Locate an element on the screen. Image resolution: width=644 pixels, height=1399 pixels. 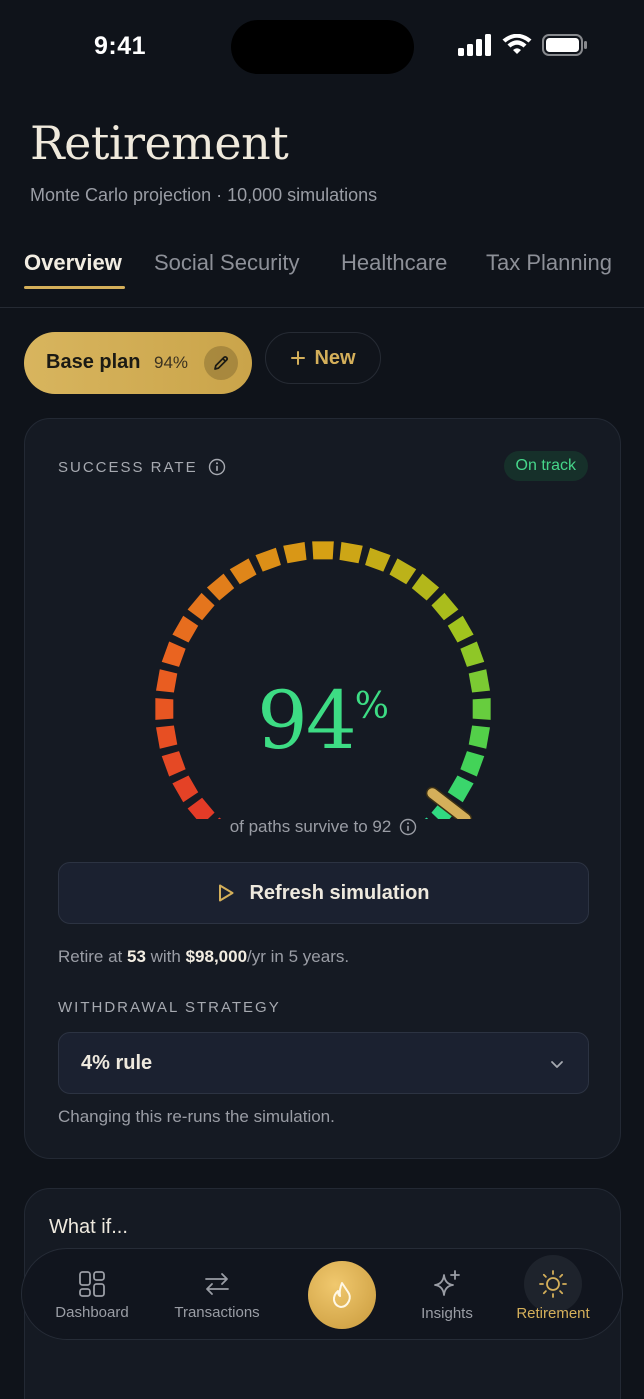
status-bar: 9:41 is located at coordinates (322, 48).